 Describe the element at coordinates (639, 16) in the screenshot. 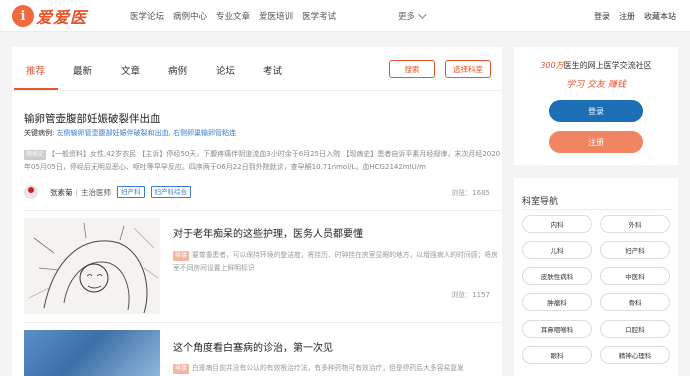

I see `auth-links: 登录 注册 收藏本站` at that location.